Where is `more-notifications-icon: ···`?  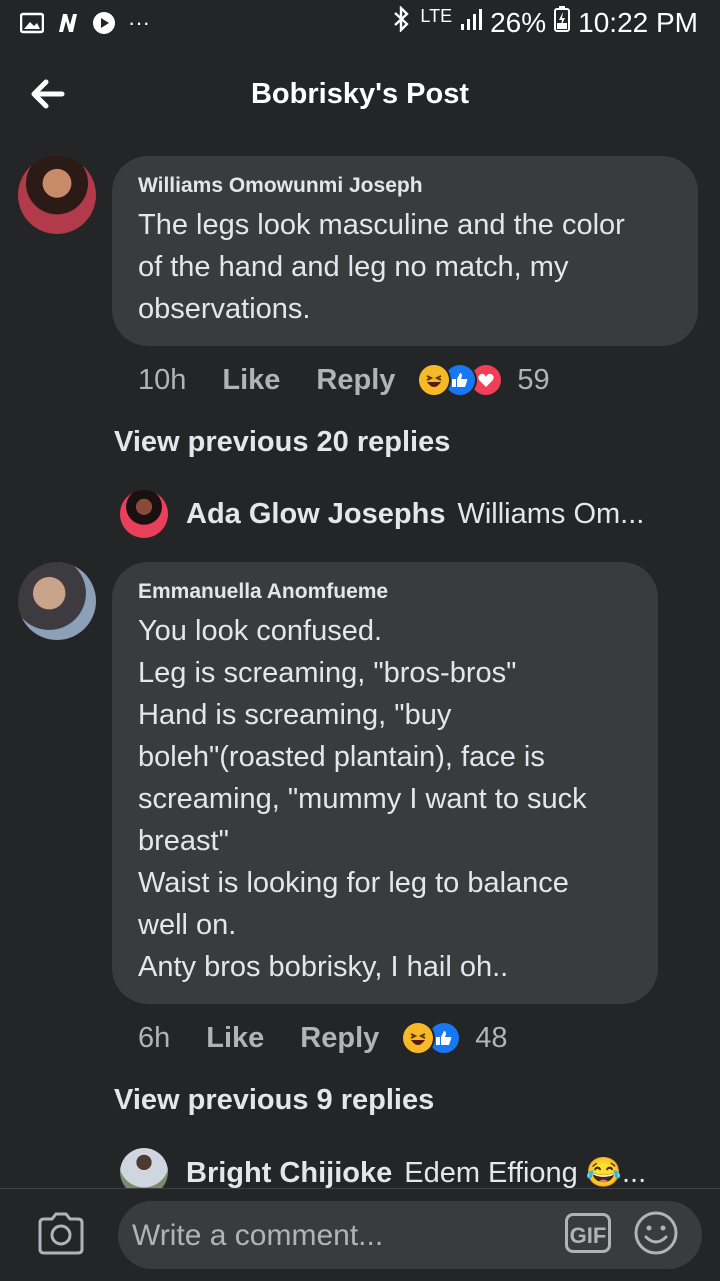
more-notifications-icon: ··· is located at coordinates (139, 22).